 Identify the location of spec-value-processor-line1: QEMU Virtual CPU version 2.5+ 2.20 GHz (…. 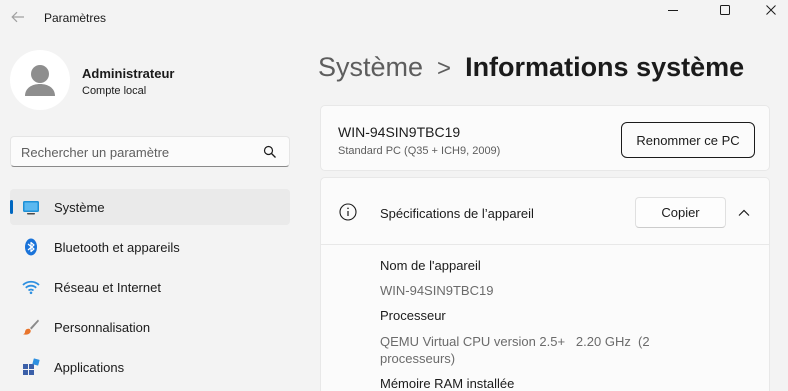
(515, 341).